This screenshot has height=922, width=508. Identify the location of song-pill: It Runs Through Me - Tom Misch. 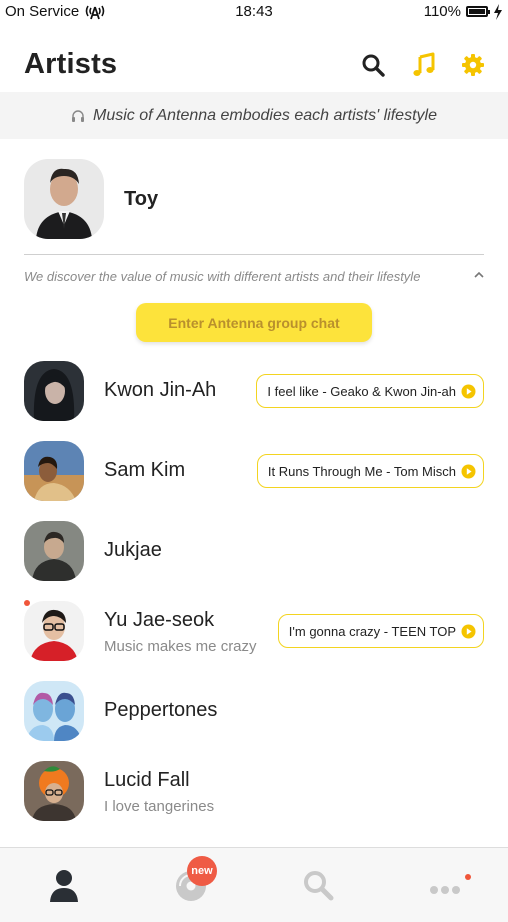
(370, 471).